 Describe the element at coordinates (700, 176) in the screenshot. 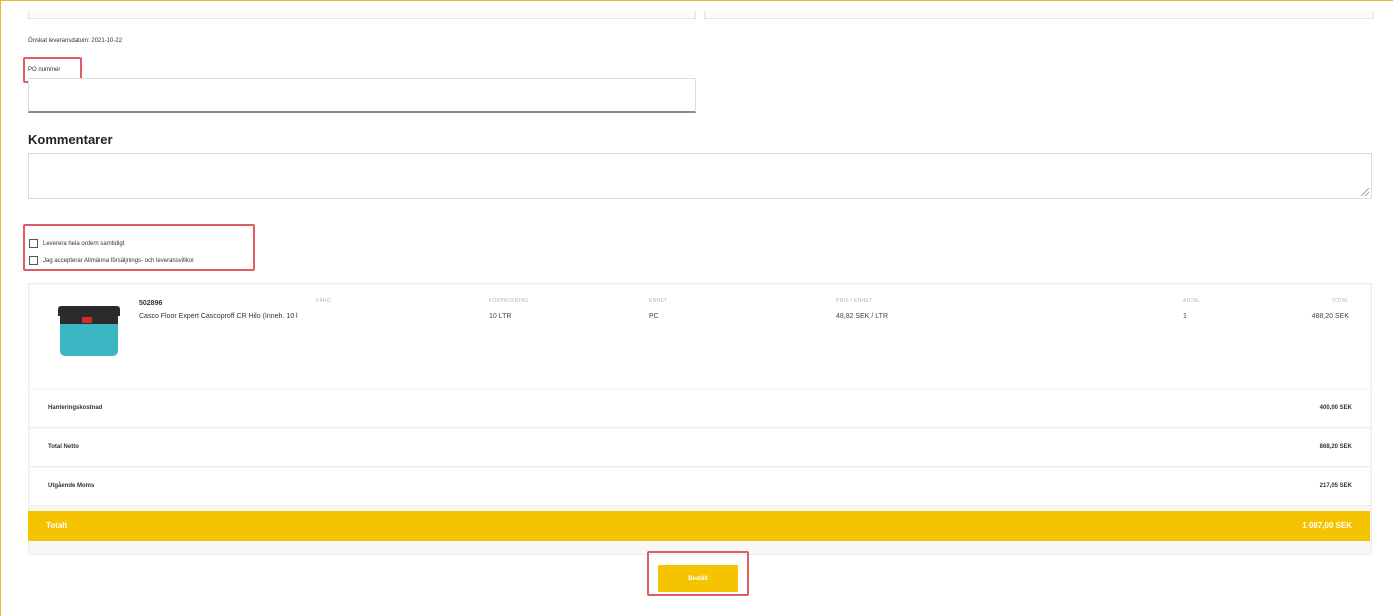

I see `comments-textarea` at that location.